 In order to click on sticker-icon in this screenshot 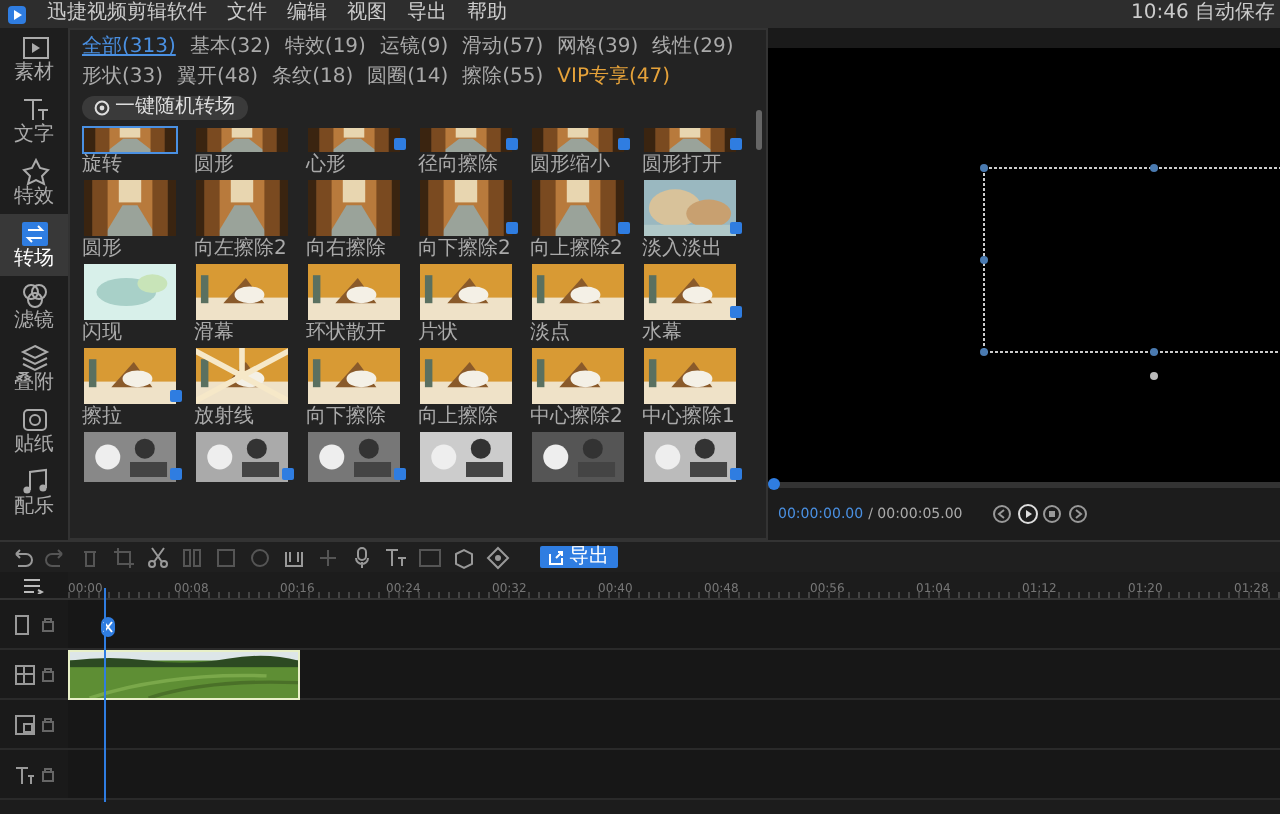, I will do `click(34, 420)`.